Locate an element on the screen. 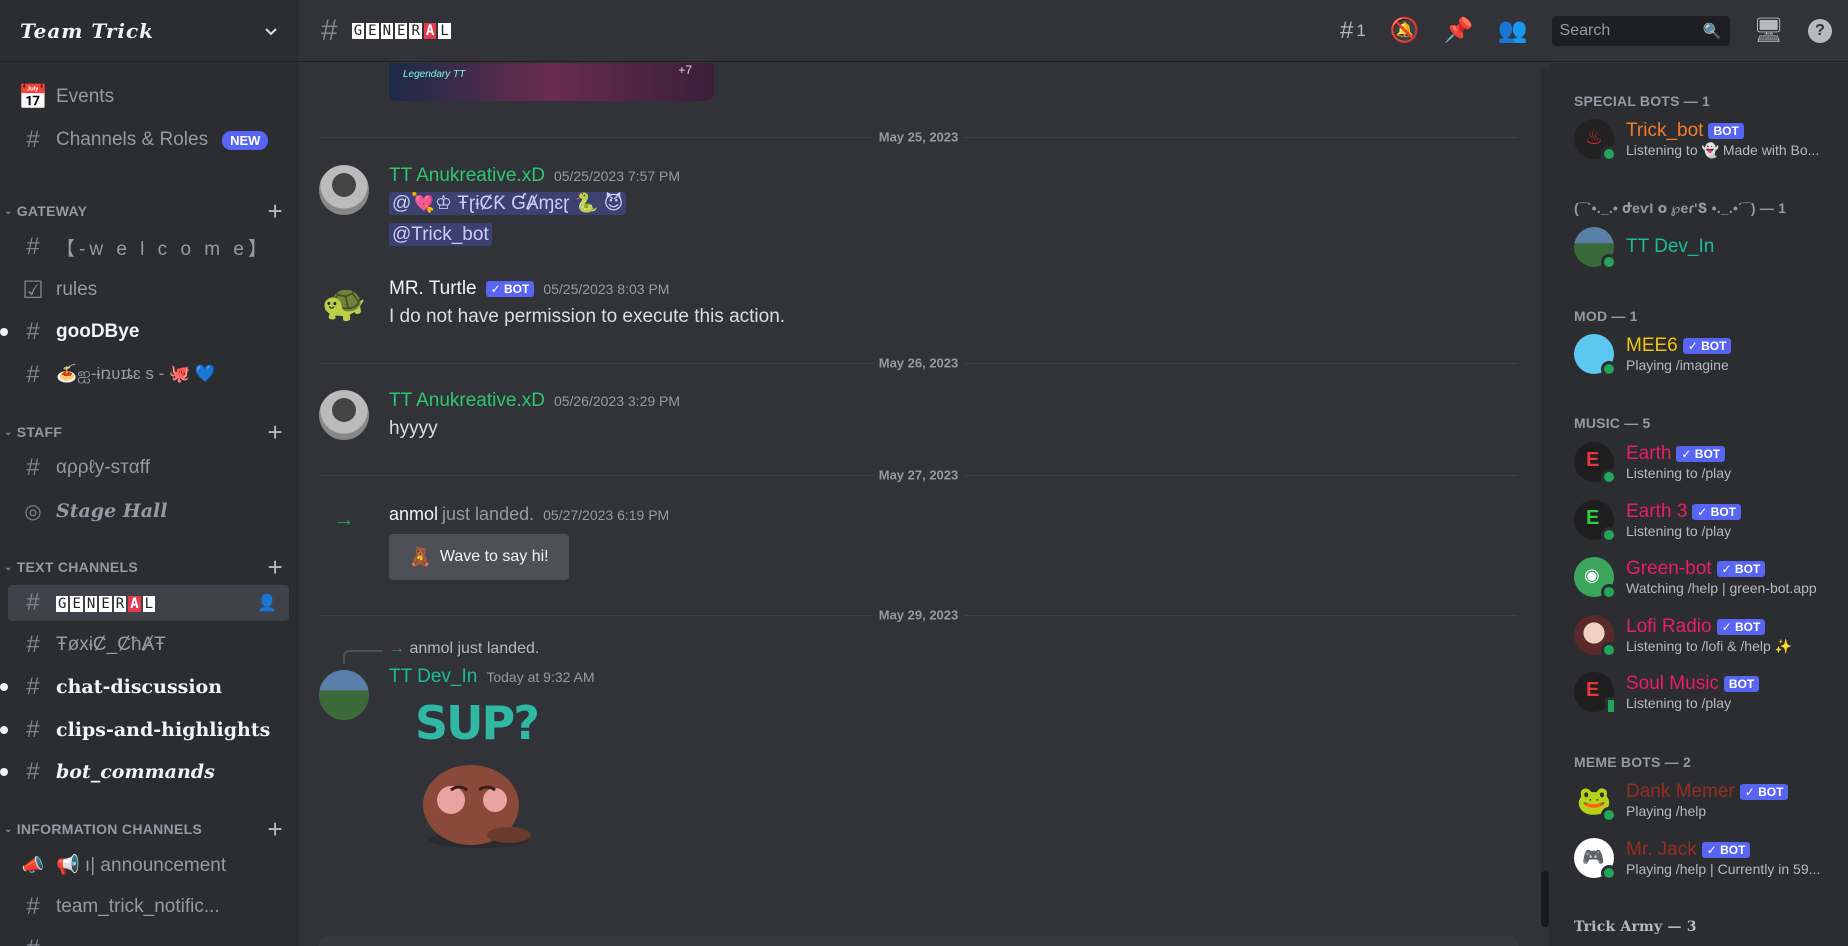  channel-general: # GENERAL 👤 is located at coordinates (148, 603).